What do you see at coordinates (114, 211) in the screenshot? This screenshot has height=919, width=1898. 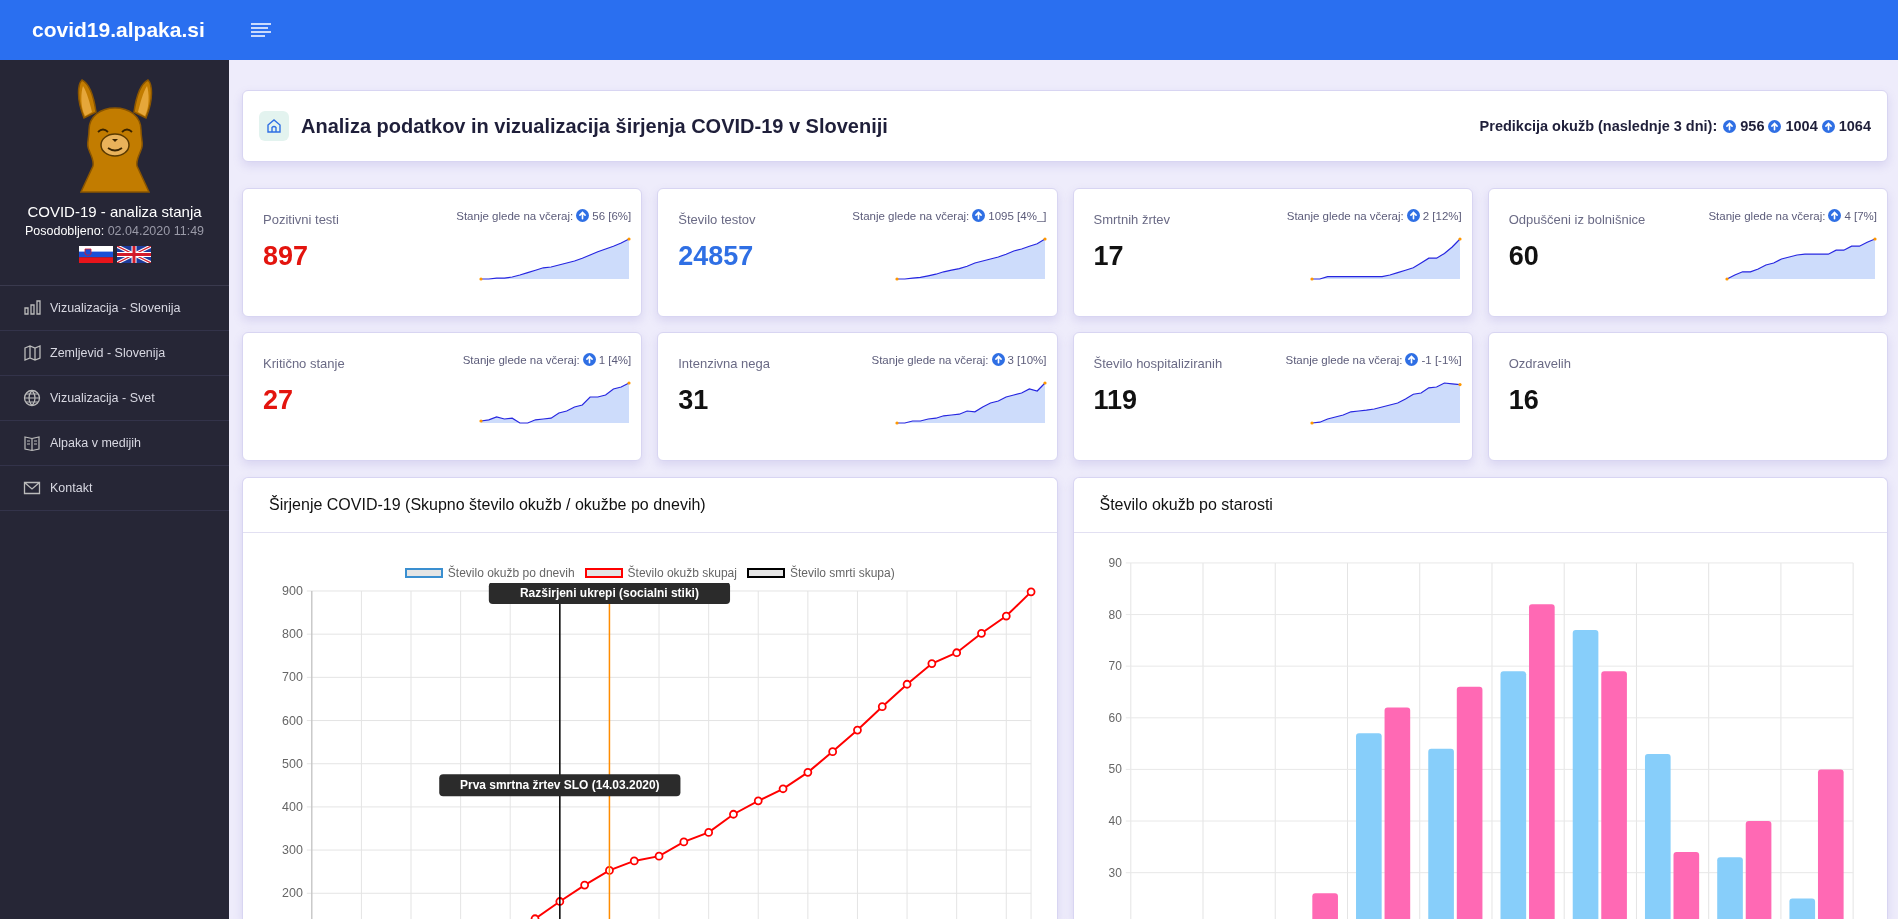 I see `app-subtitle: COVID-19 - analiza stanja` at bounding box center [114, 211].